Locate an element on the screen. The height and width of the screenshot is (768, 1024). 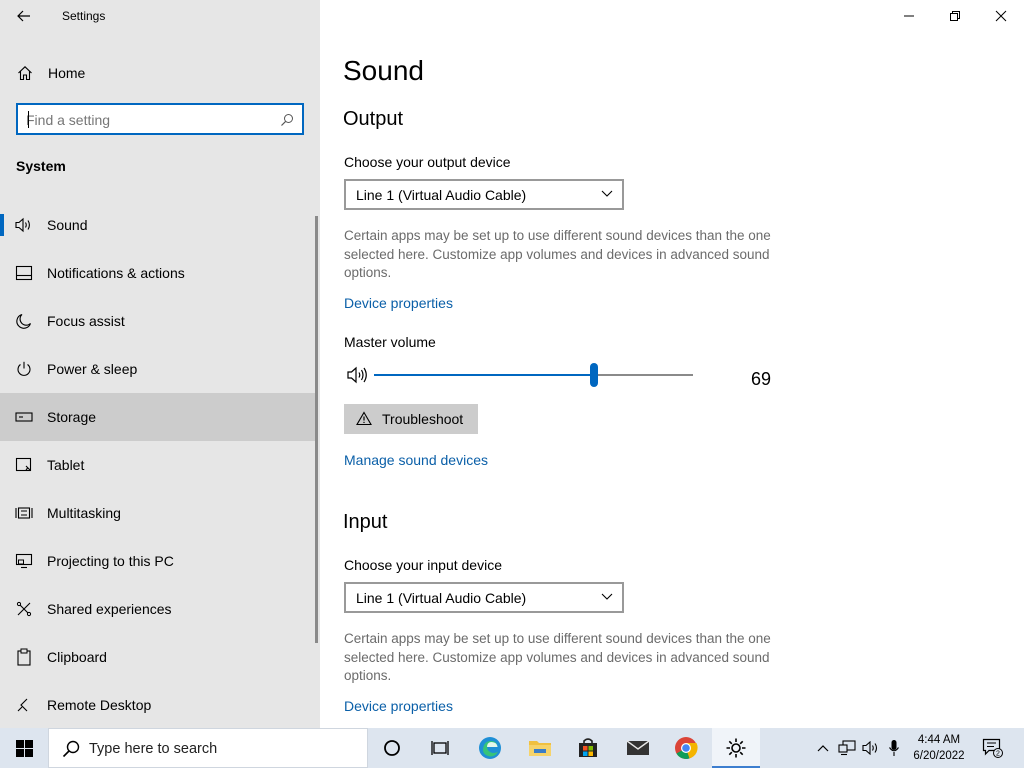
sidebar-item-clipboard: Clipboard is located at coordinates (158, 657).